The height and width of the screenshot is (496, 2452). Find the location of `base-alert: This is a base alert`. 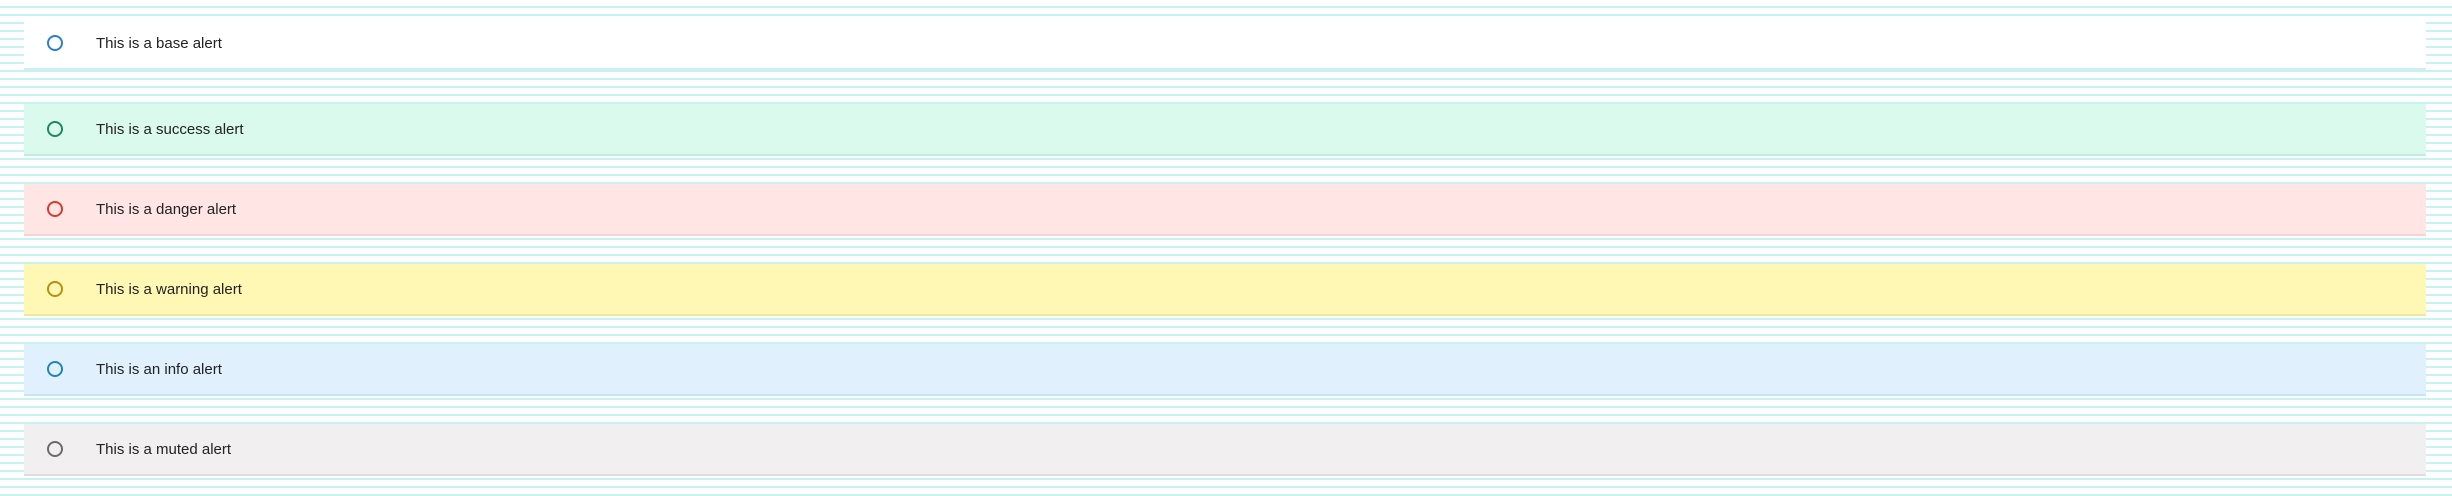

base-alert: This is a base alert is located at coordinates (1225, 44).